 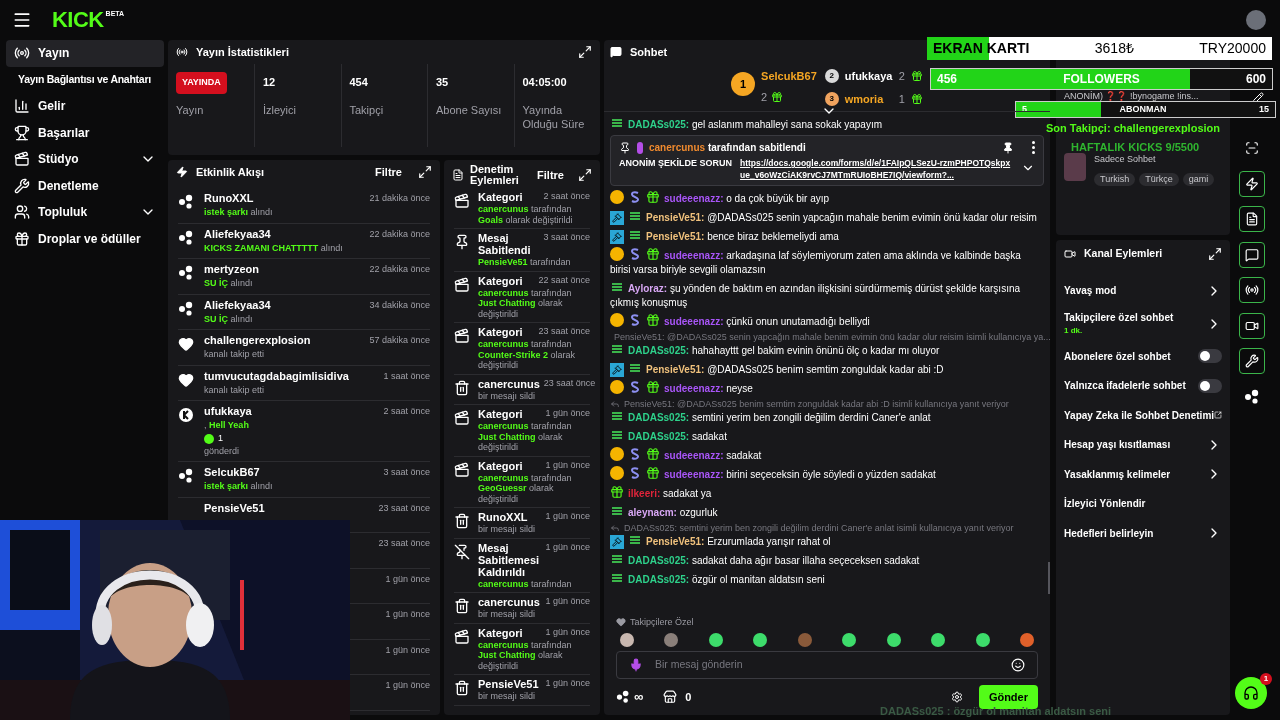 What do you see at coordinates (85, 185) in the screenshot?
I see `sidebar-item: Denetleme` at bounding box center [85, 185].